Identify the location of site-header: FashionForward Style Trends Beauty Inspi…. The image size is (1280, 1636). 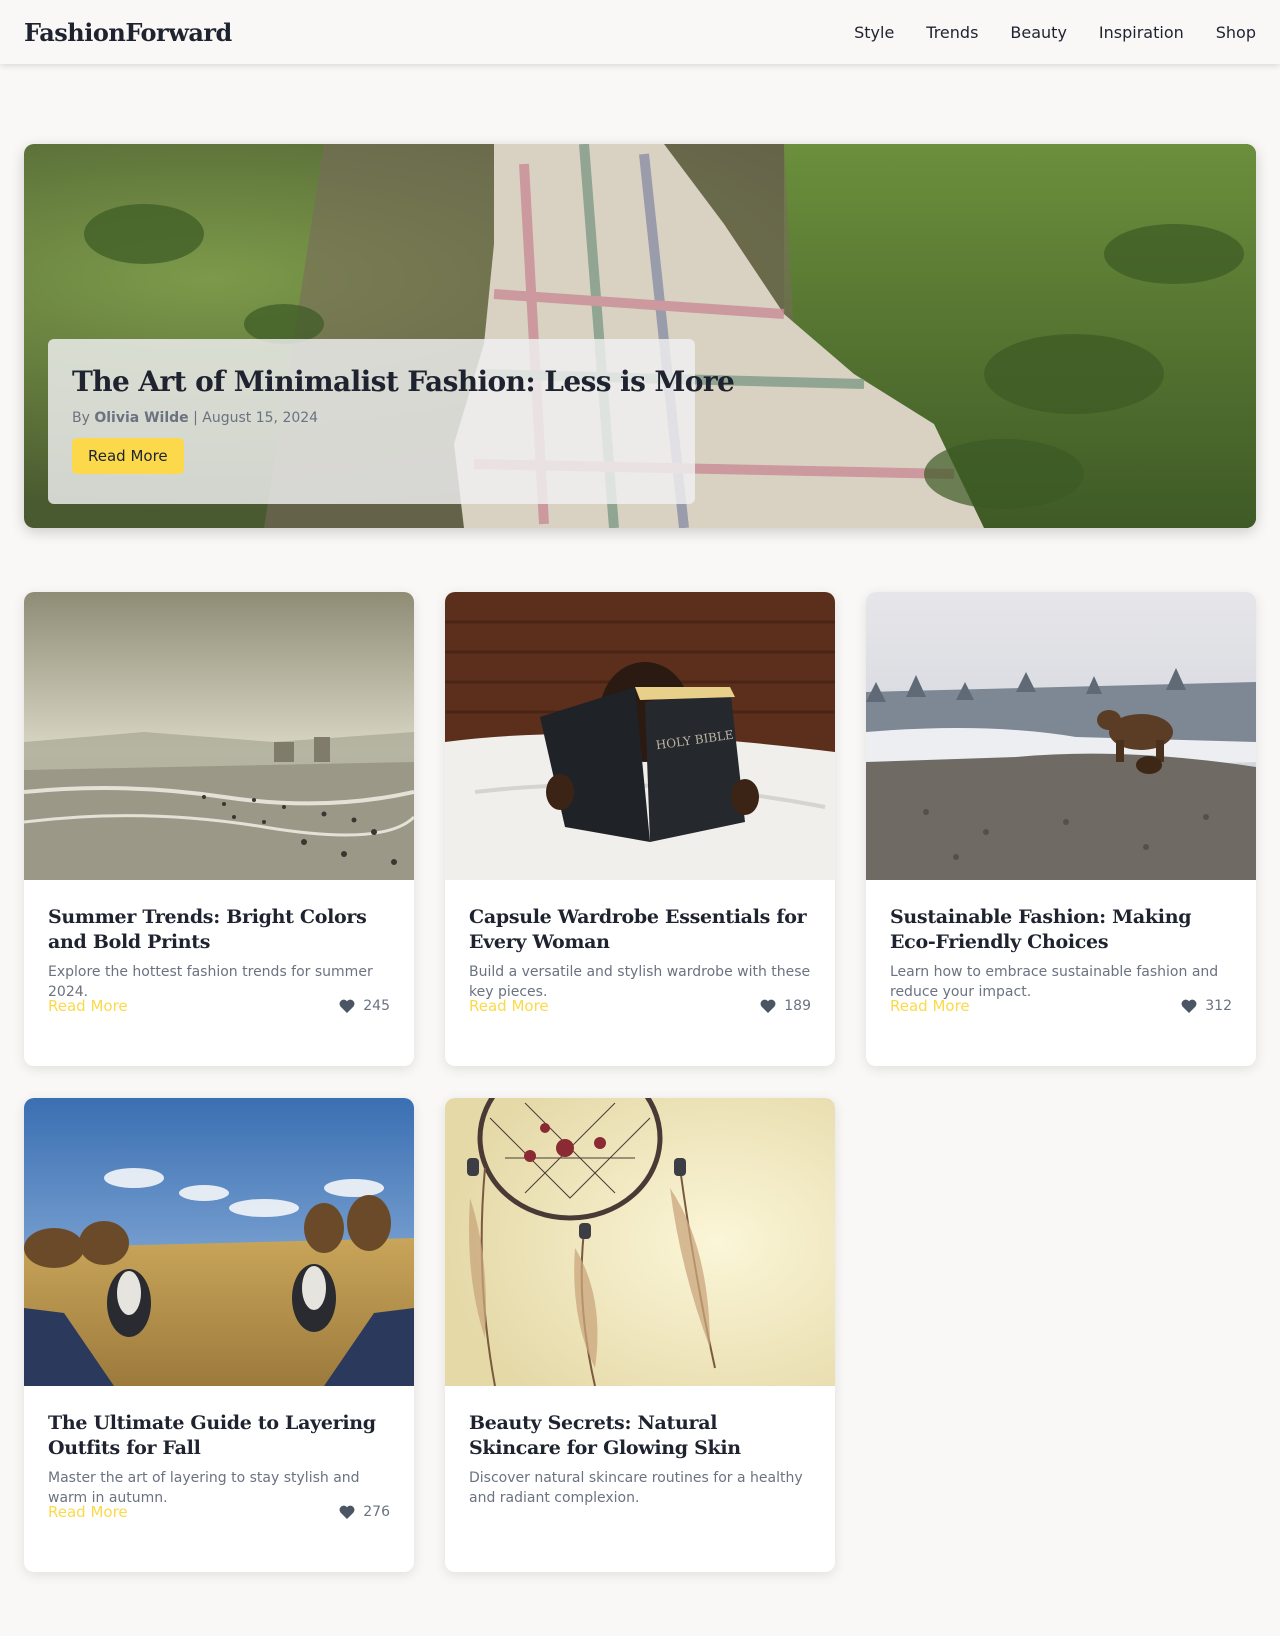
(640, 32).